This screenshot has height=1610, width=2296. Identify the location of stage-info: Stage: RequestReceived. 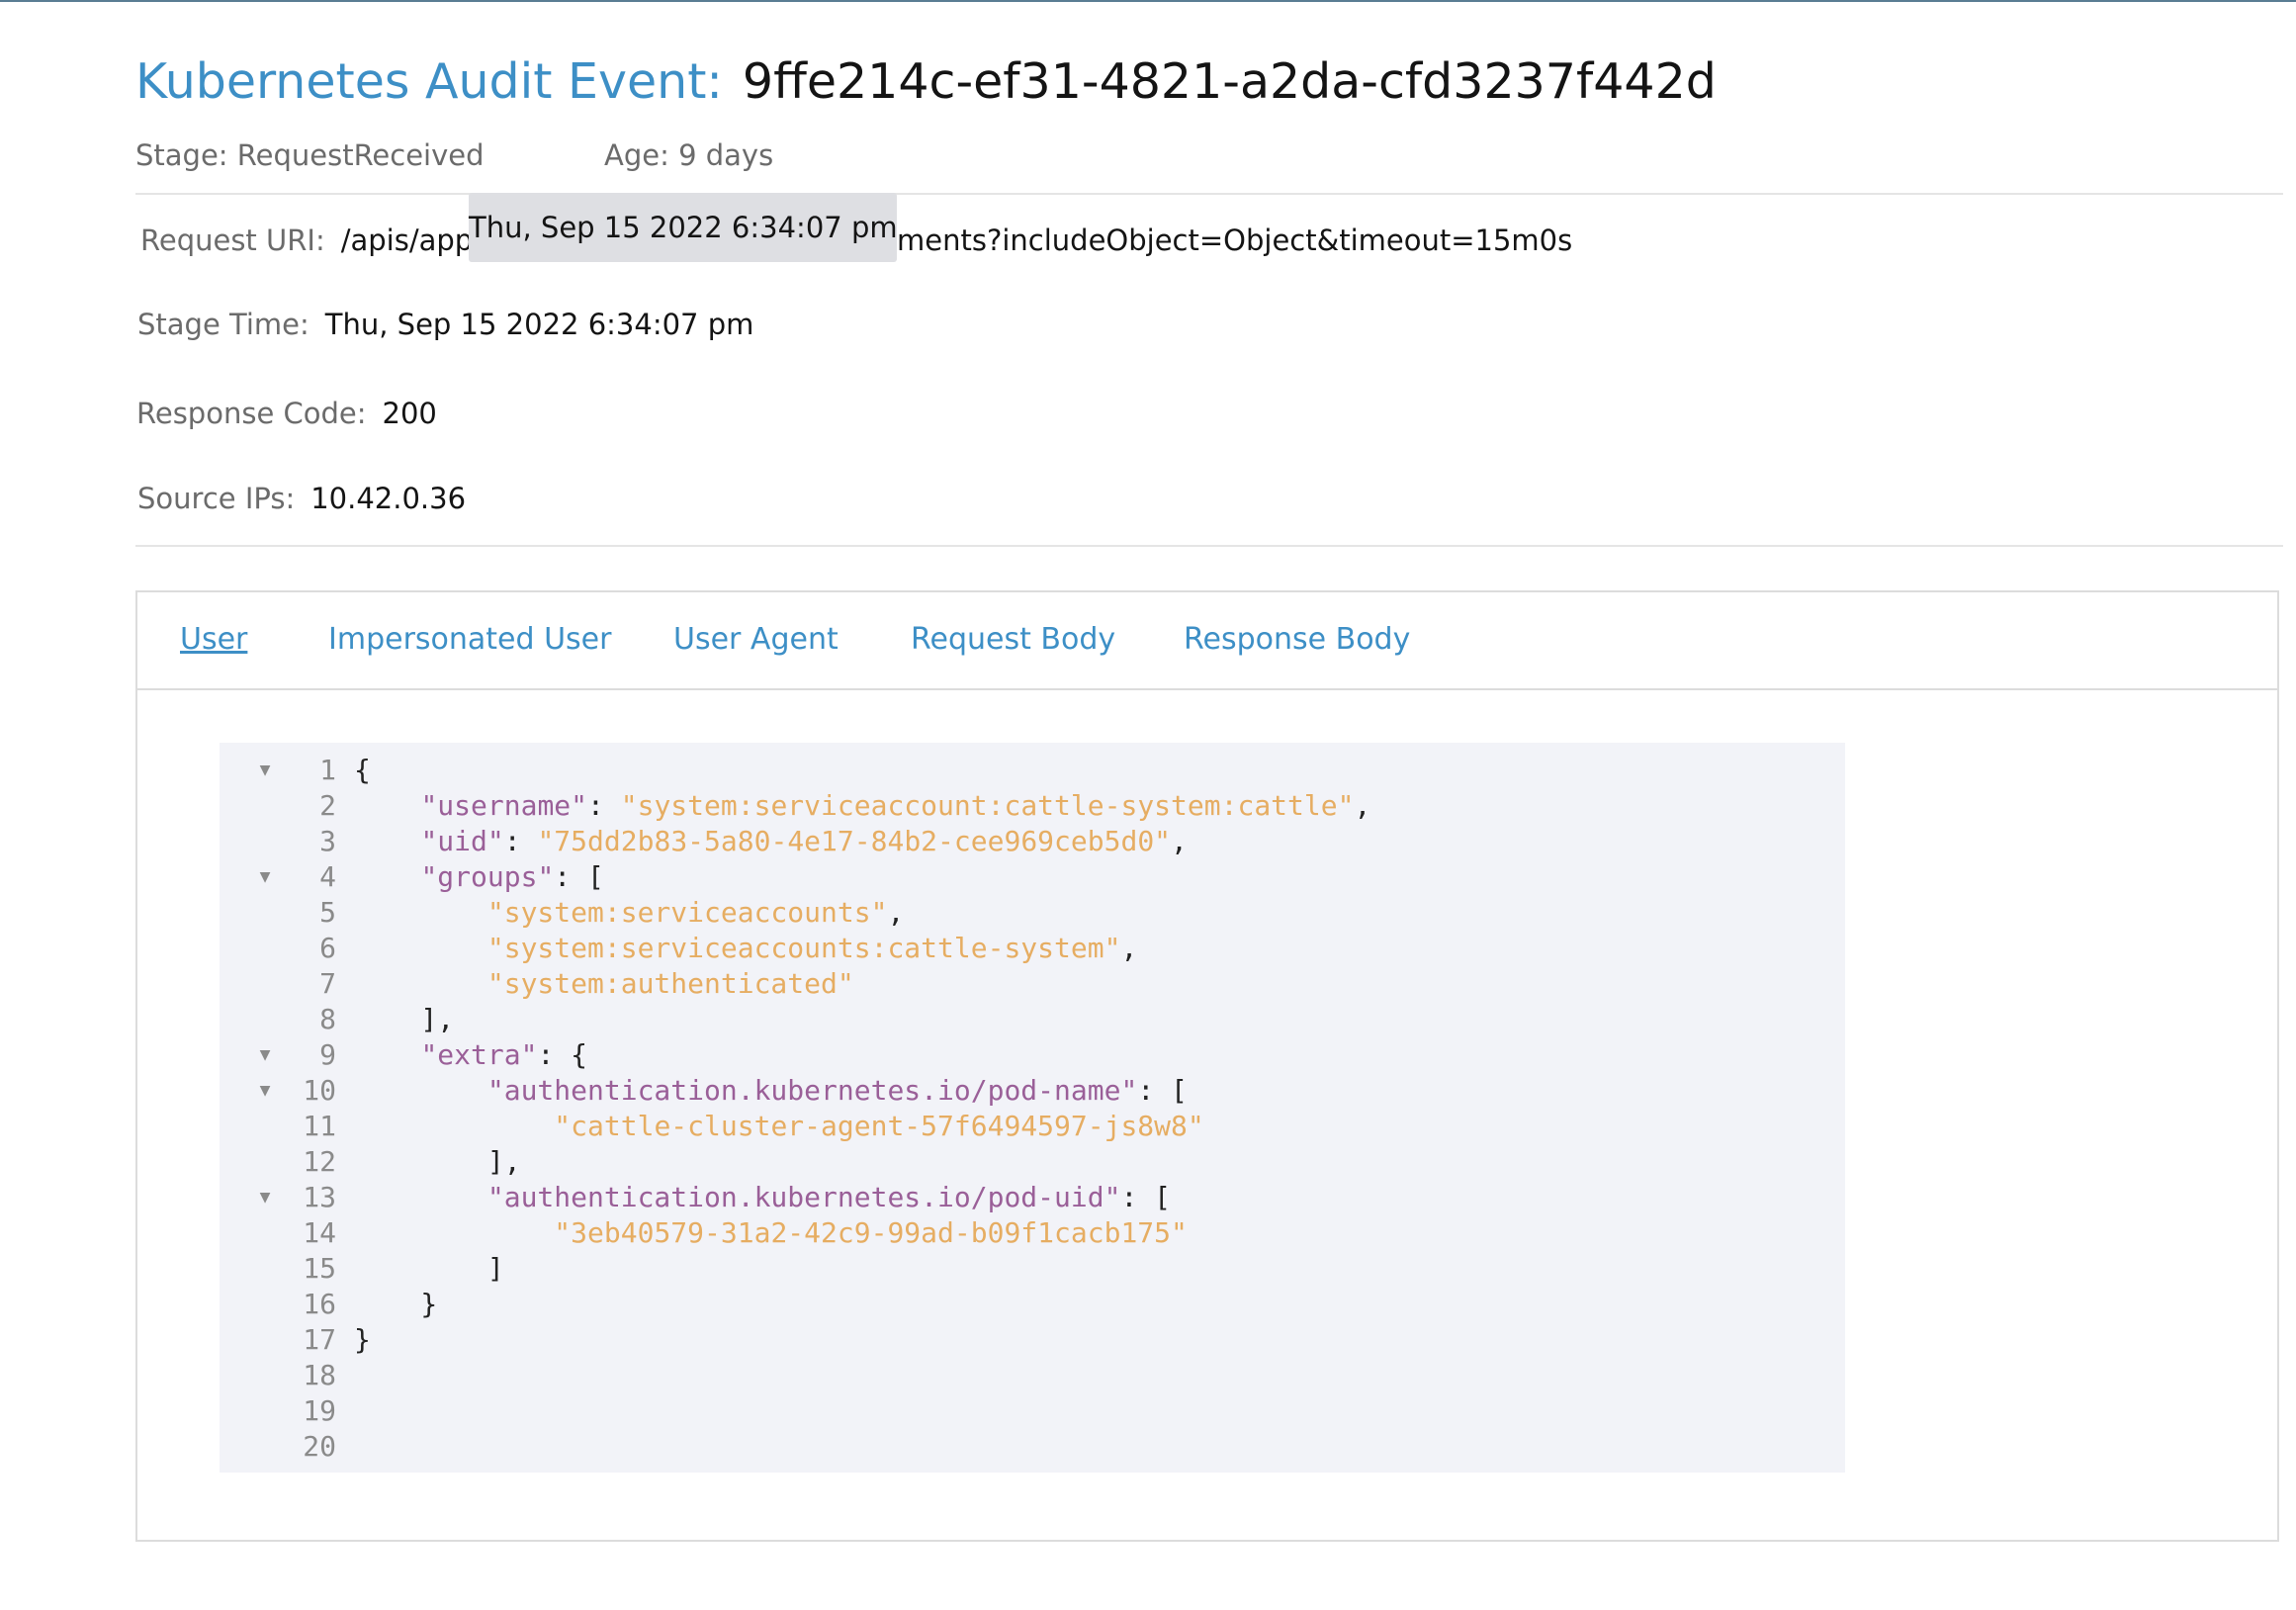
(310, 155).